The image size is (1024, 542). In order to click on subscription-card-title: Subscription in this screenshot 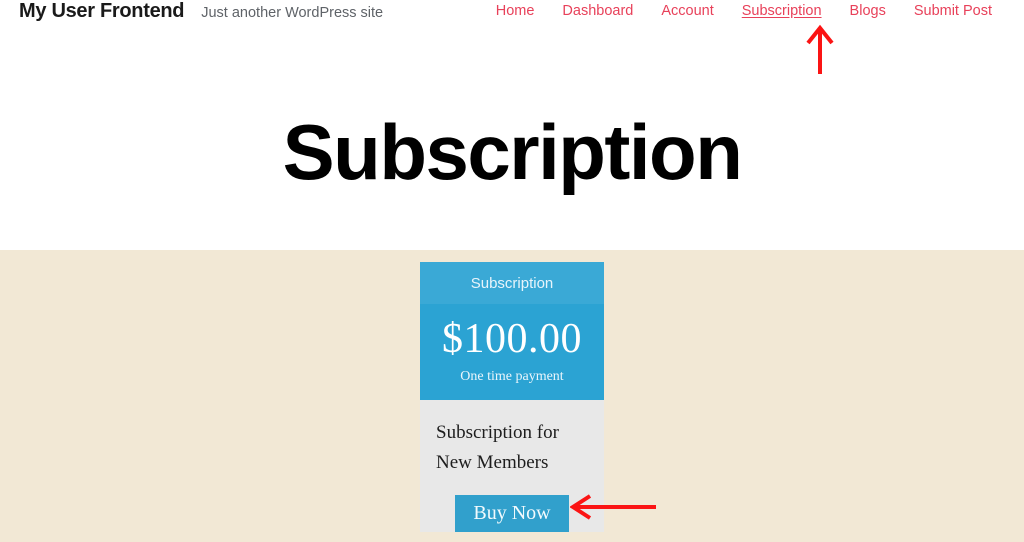, I will do `click(512, 283)`.